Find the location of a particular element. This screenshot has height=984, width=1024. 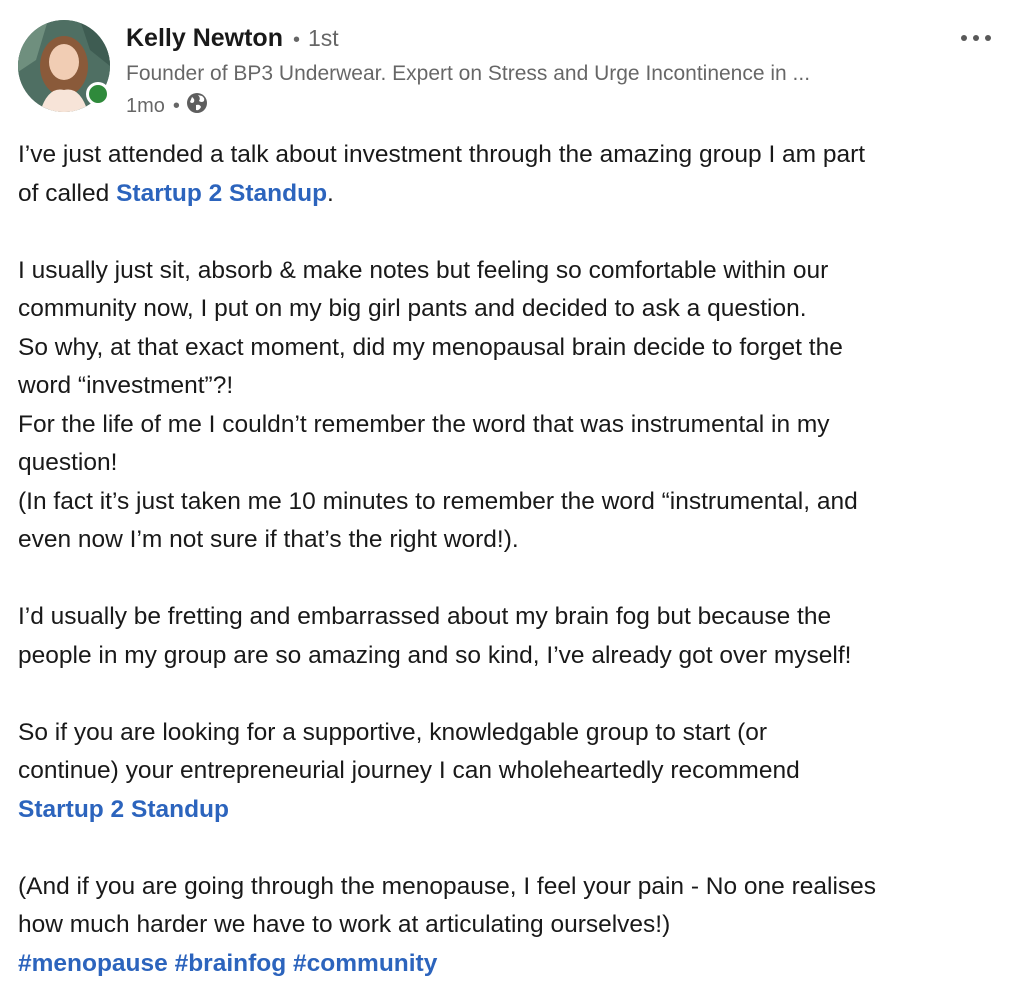

post-line: word “investment”?! is located at coordinates (126, 385).